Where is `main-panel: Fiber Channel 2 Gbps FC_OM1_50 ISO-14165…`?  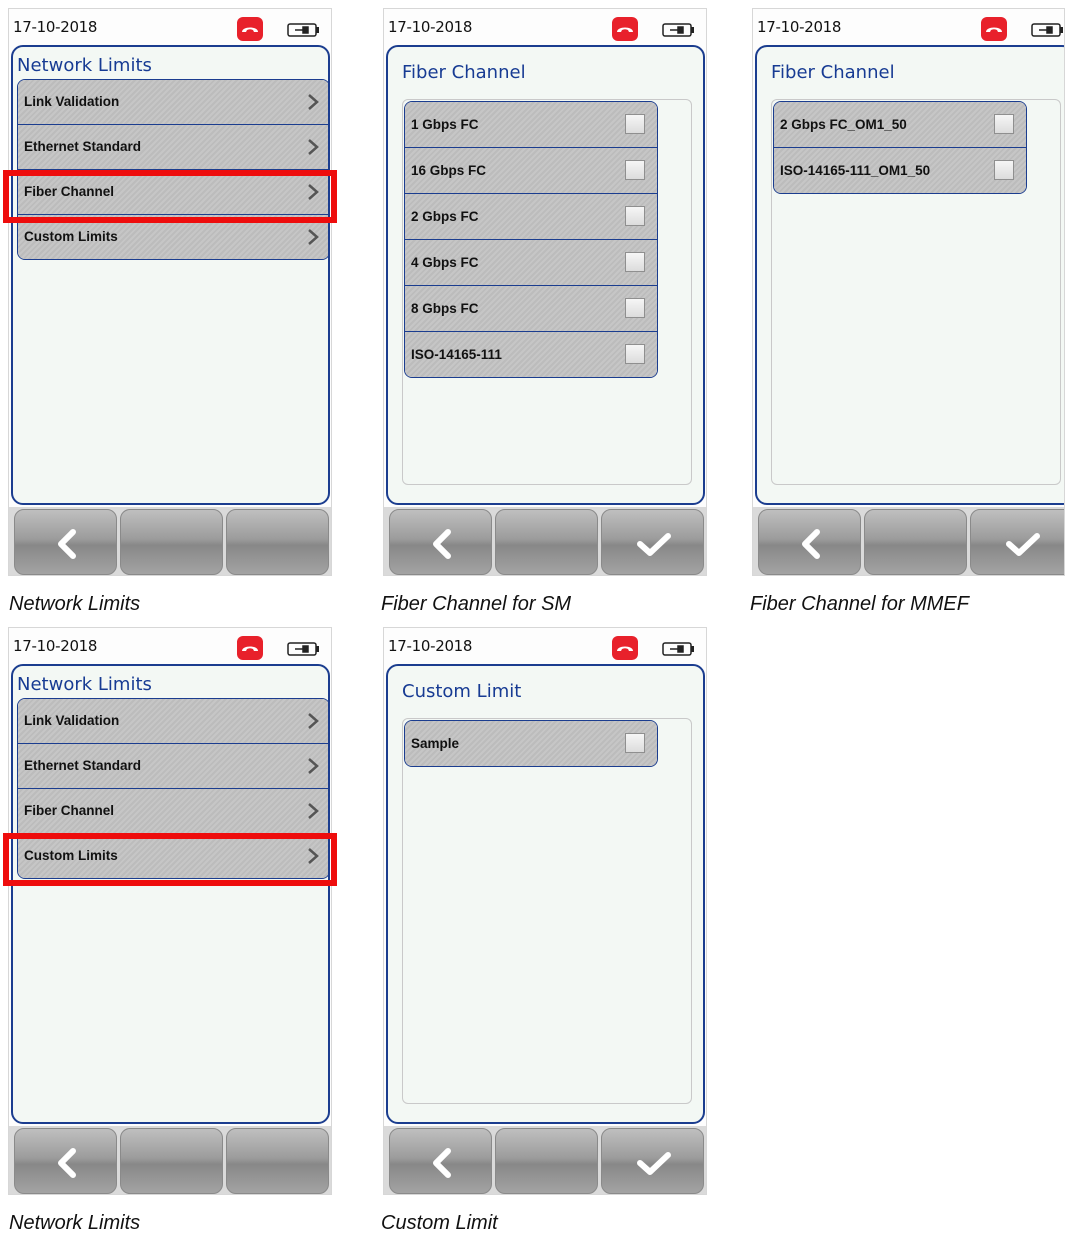
main-panel: Fiber Channel 2 Gbps FC_OM1_50 ISO-14165… is located at coordinates (909, 275).